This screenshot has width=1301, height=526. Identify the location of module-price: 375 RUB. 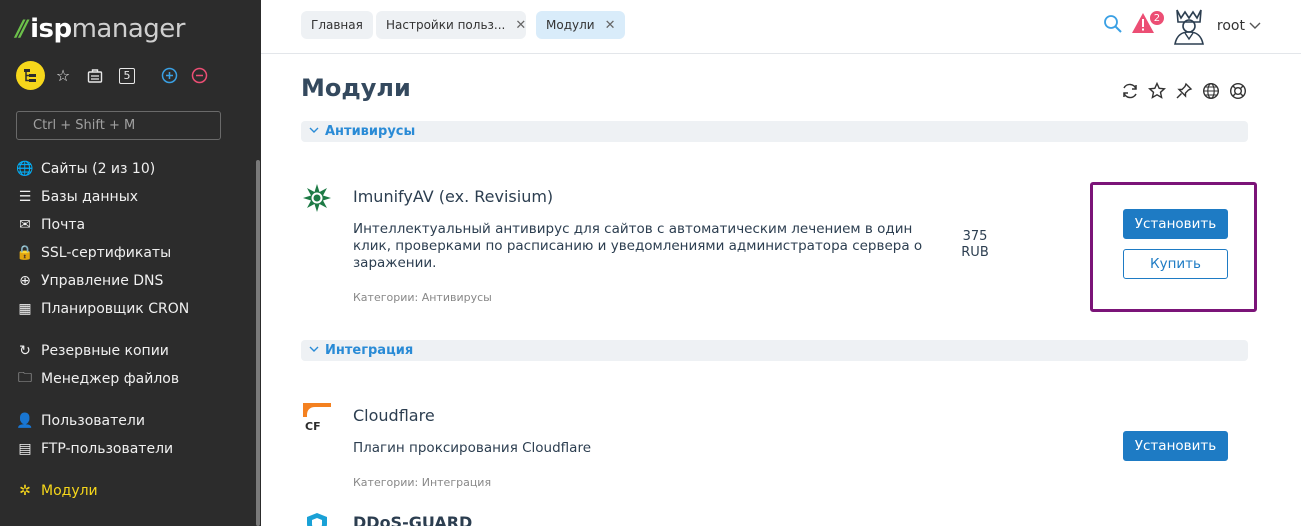
(975, 245).